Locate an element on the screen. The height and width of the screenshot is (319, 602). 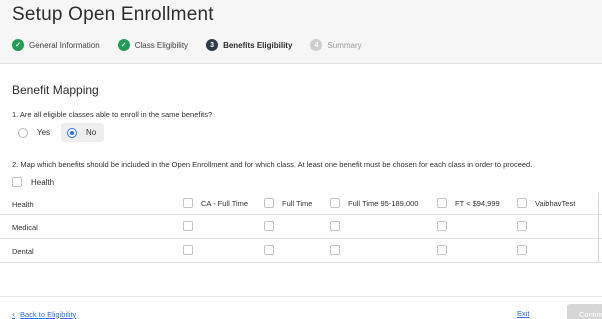
back-to-eligibility-link: ‹ Back to Eligibility is located at coordinates (44, 314).